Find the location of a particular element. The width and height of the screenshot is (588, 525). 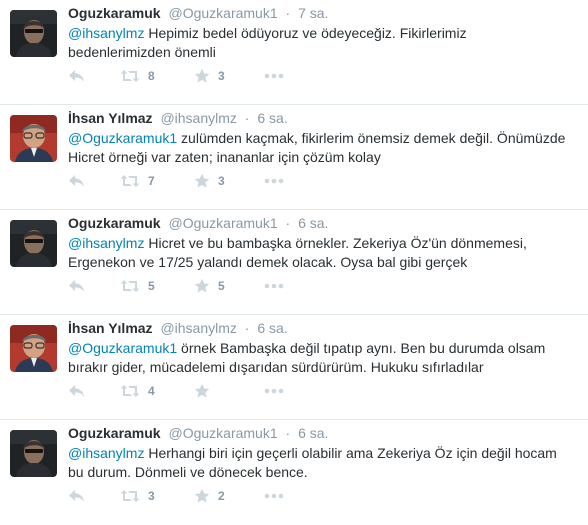

retweet-button: 4 is located at coordinates (137, 391).